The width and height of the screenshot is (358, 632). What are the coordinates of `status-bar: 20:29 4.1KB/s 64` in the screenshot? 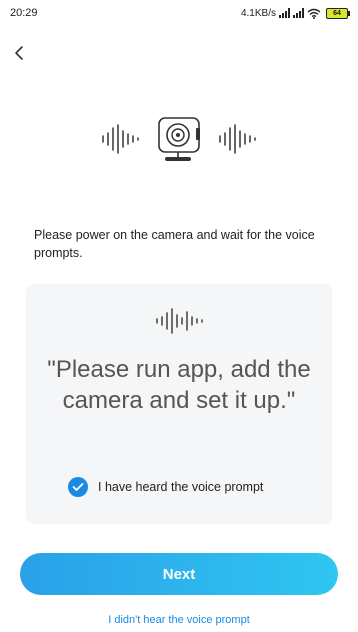 It's located at (179, 13).